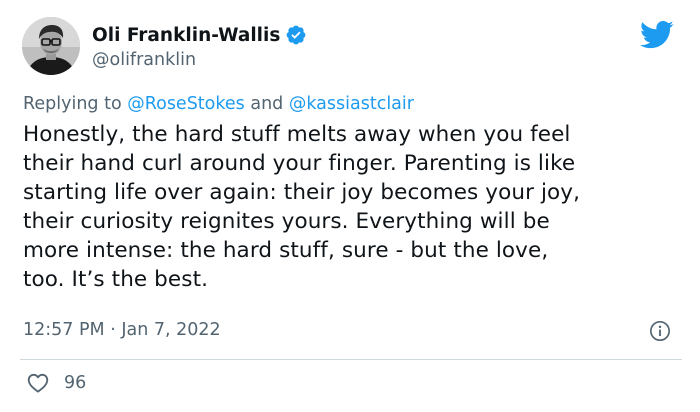 The width and height of the screenshot is (700, 412). Describe the element at coordinates (116, 279) in the screenshot. I see `tweet-text-line: too. It’s the best.` at that location.